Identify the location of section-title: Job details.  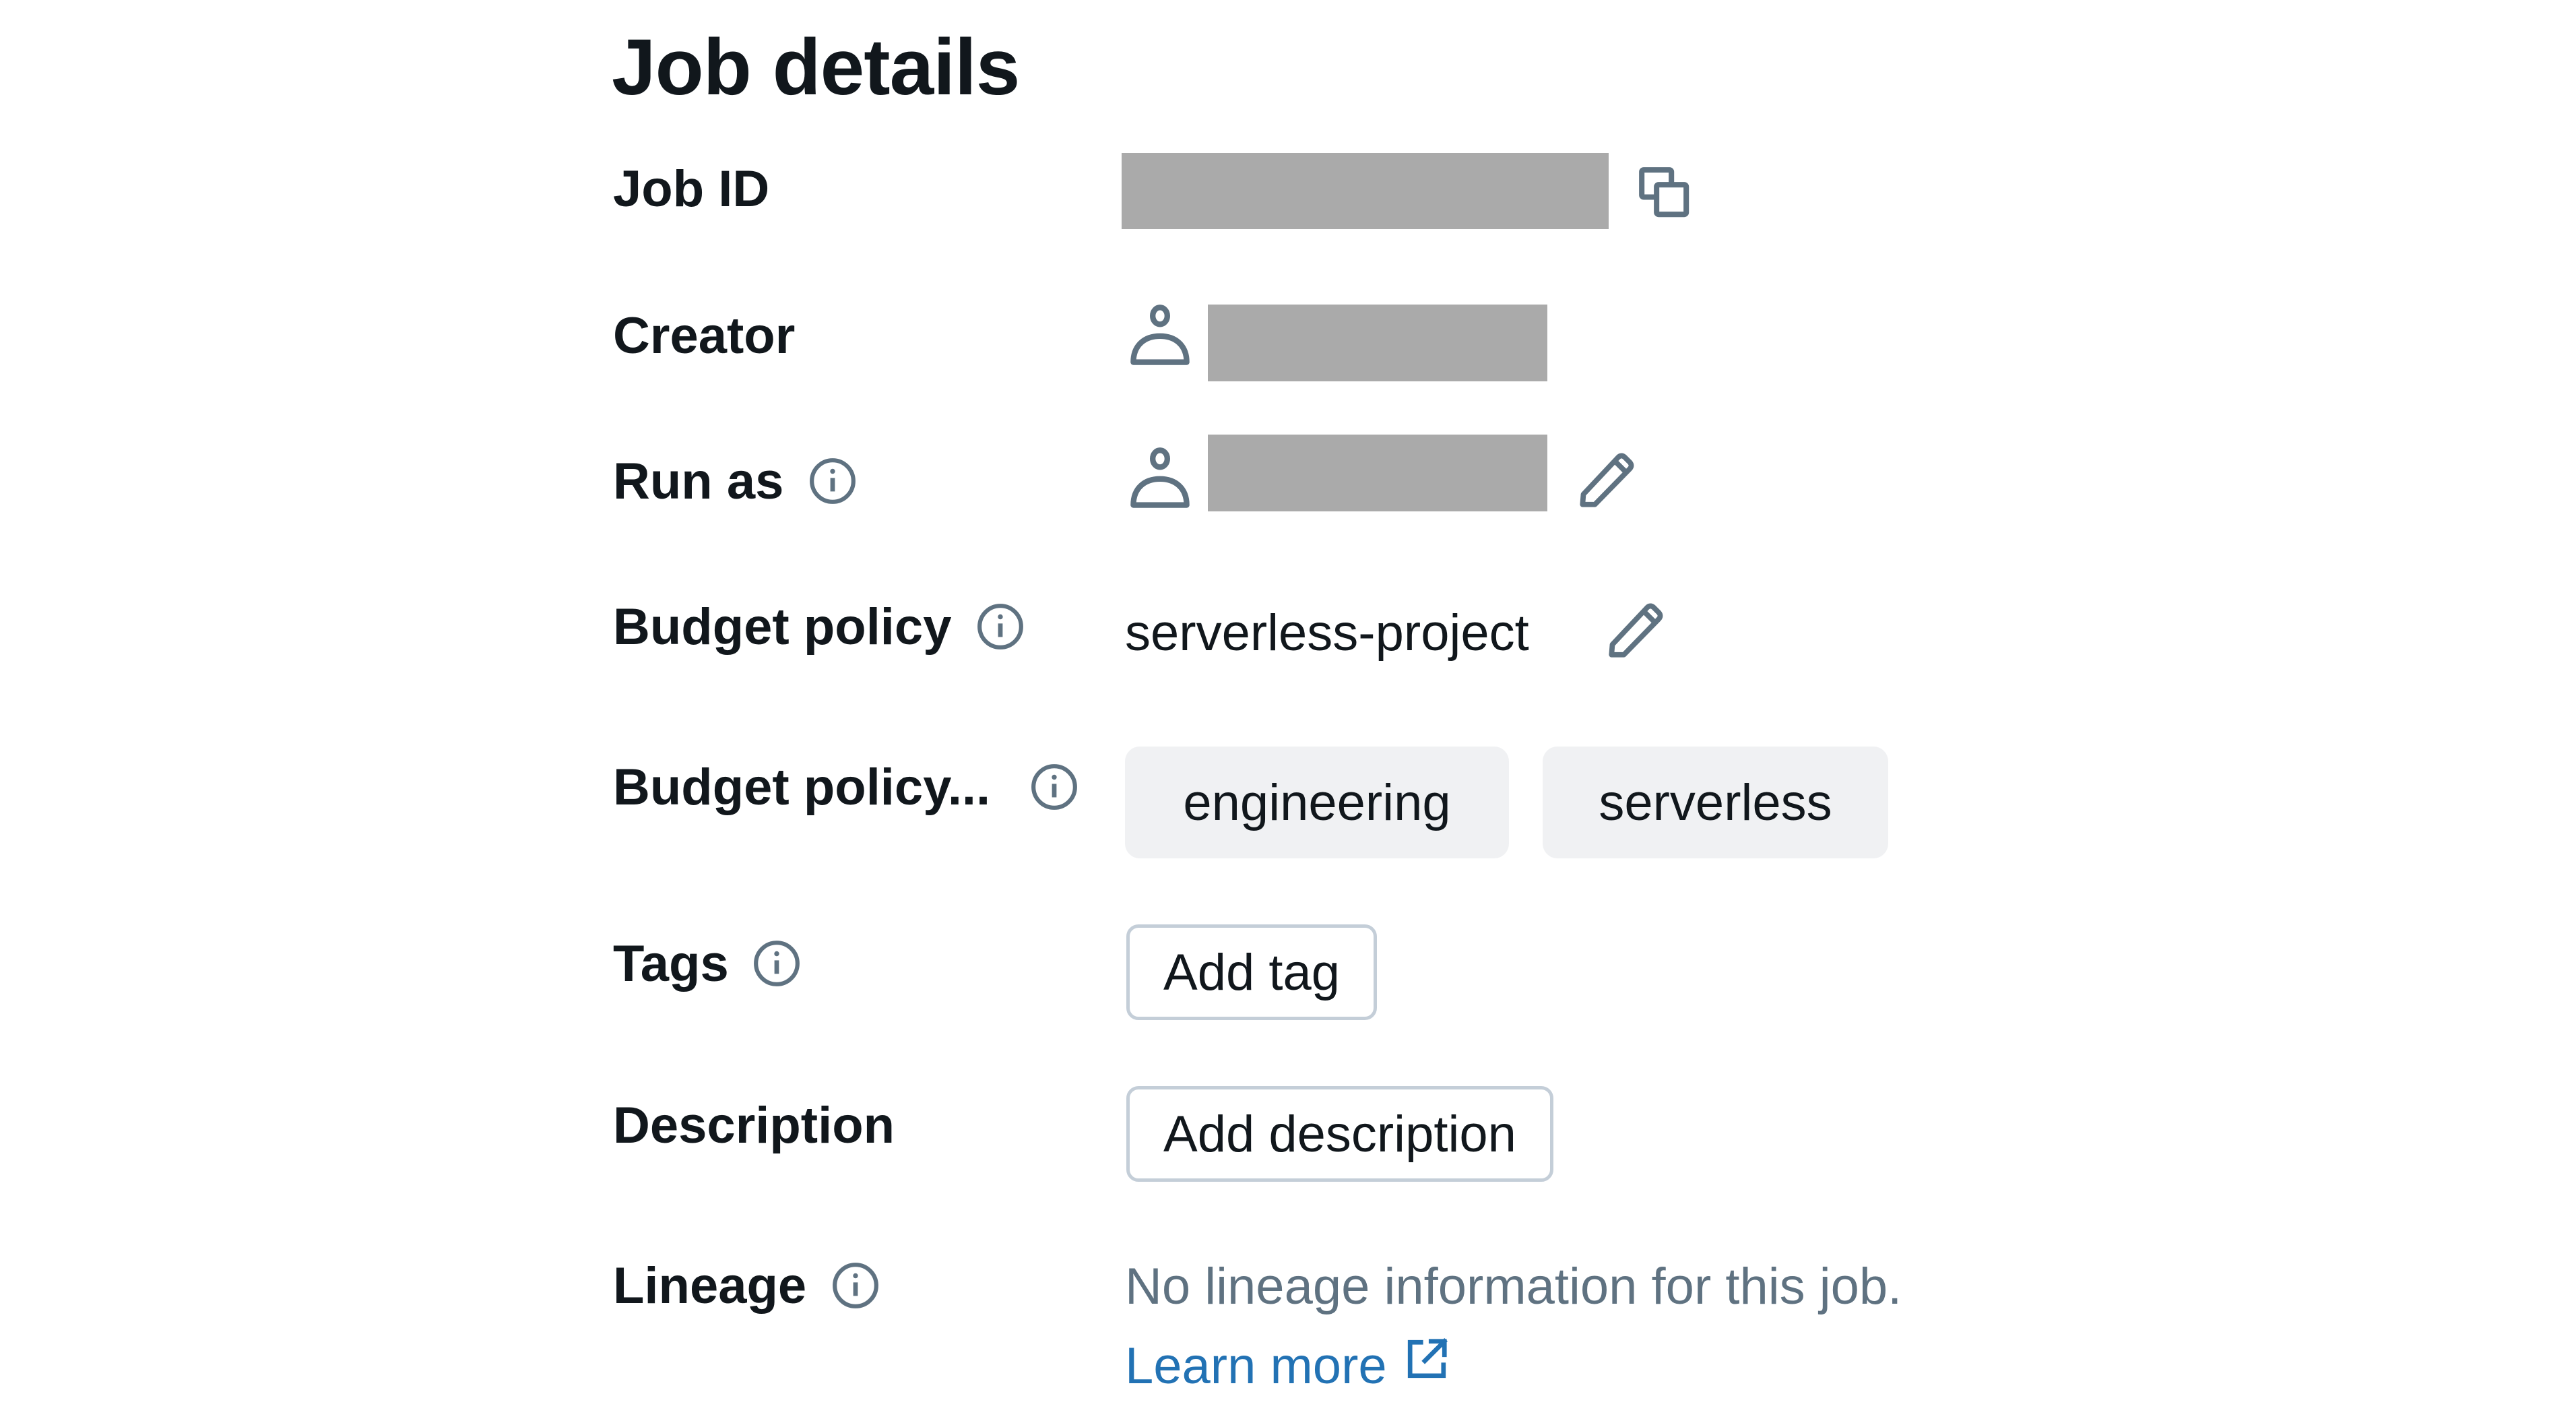
(816, 67).